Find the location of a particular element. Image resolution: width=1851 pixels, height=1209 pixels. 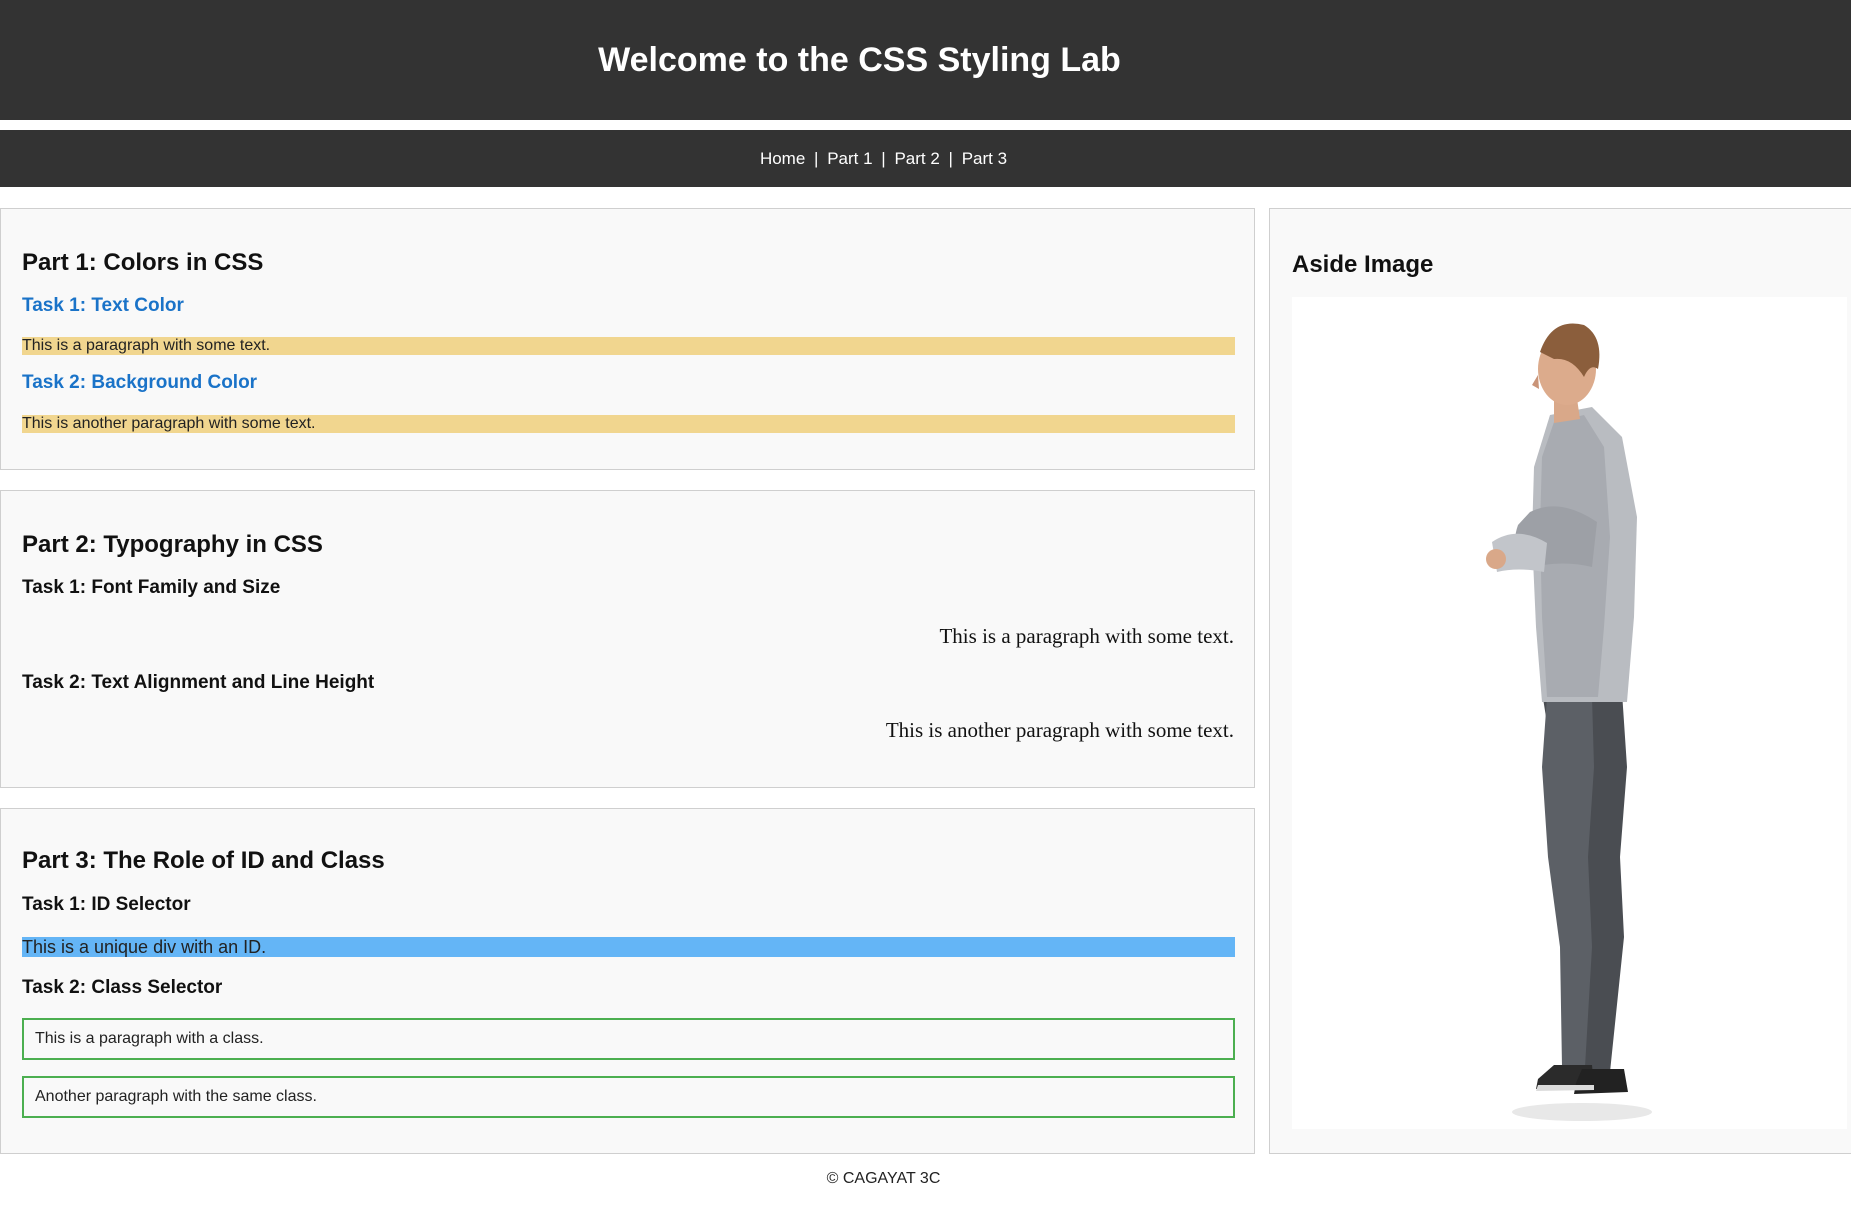

site-header: Welcome to the CSS Styling Lab is located at coordinates (925, 60).